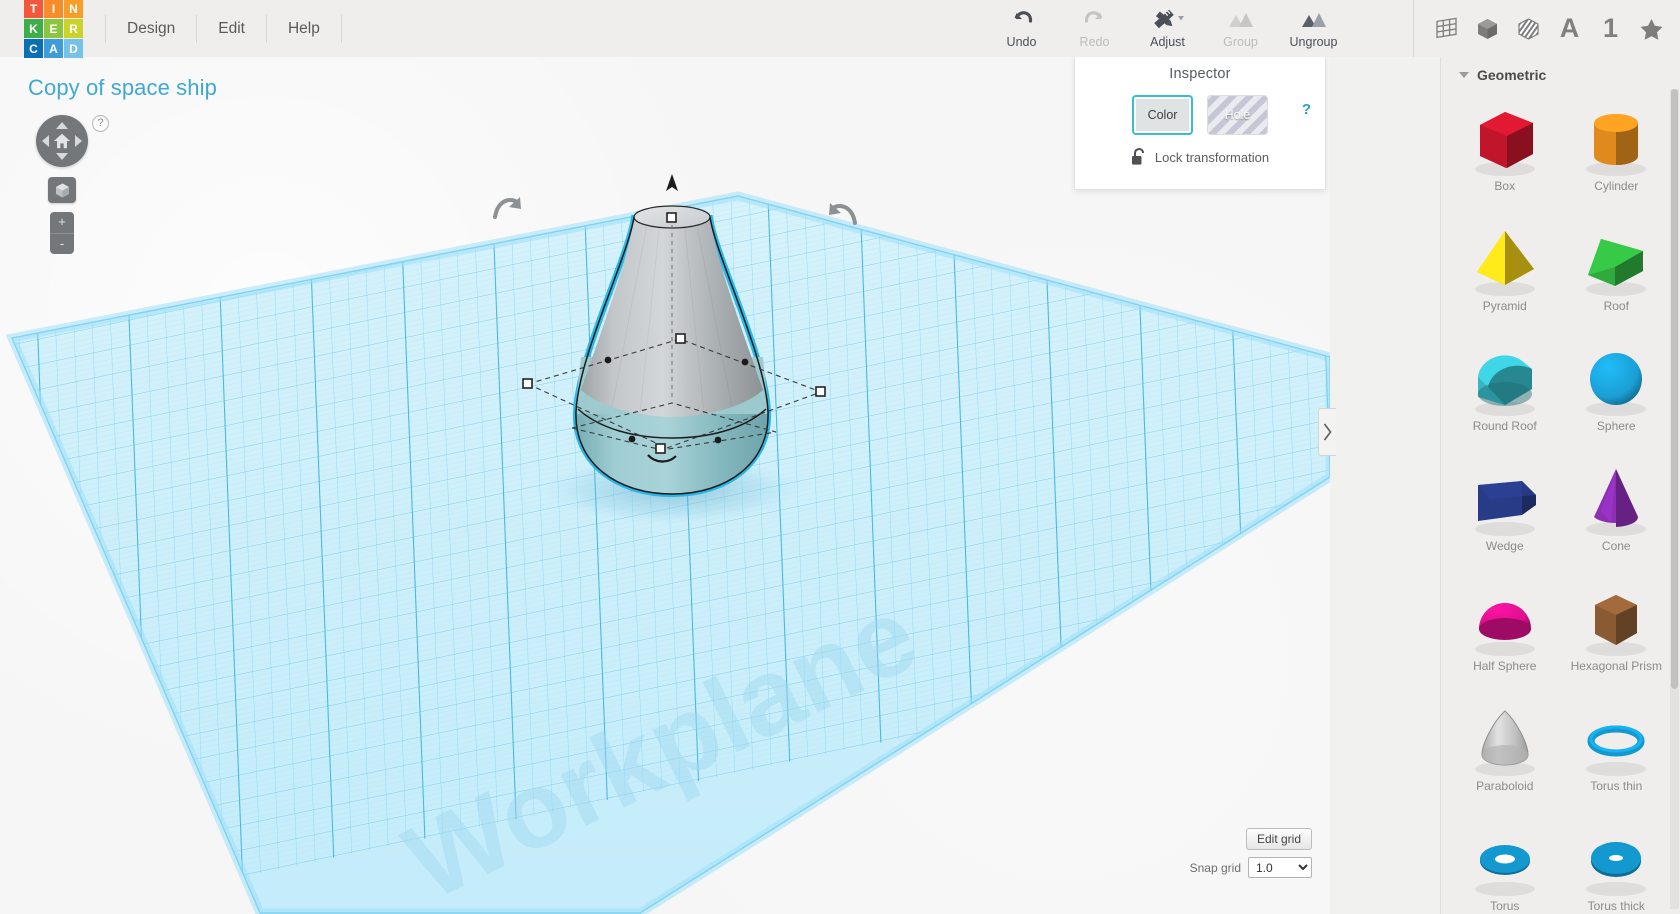  I want to click on shape-item-cone: Cone, so click(1617, 512).